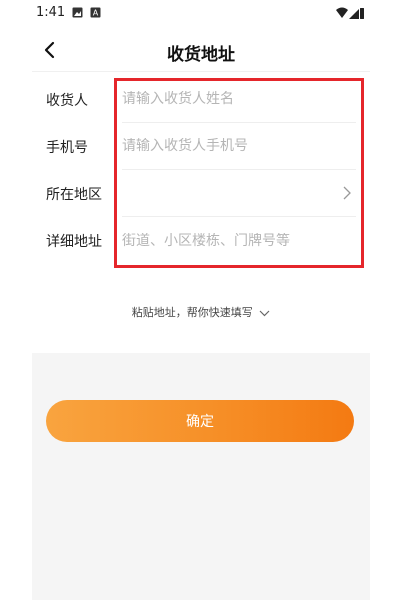 The image size is (400, 600). I want to click on chevron-down-icon, so click(264, 313).